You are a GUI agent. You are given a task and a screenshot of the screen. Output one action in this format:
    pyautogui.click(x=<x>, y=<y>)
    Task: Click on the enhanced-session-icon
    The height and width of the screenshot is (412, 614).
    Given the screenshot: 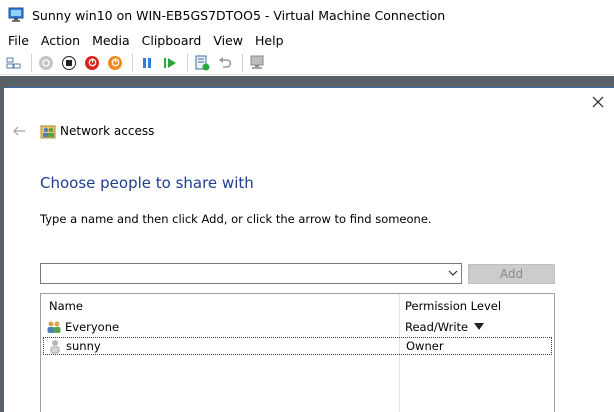 What is the action you would take?
    pyautogui.click(x=257, y=62)
    